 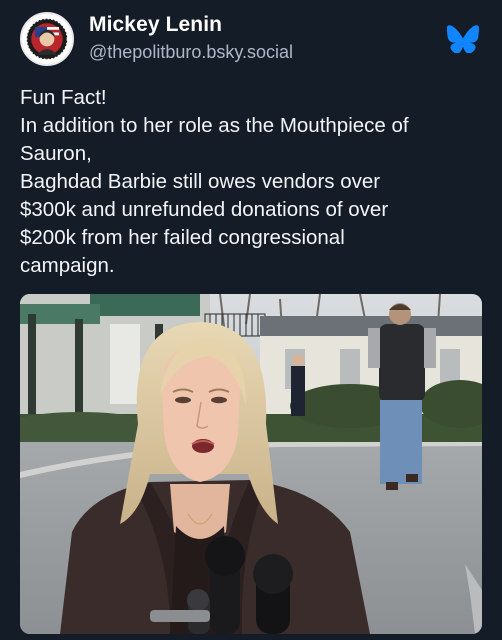 I want to click on author-handle: @thepolitburo.bsky.social, so click(x=191, y=52).